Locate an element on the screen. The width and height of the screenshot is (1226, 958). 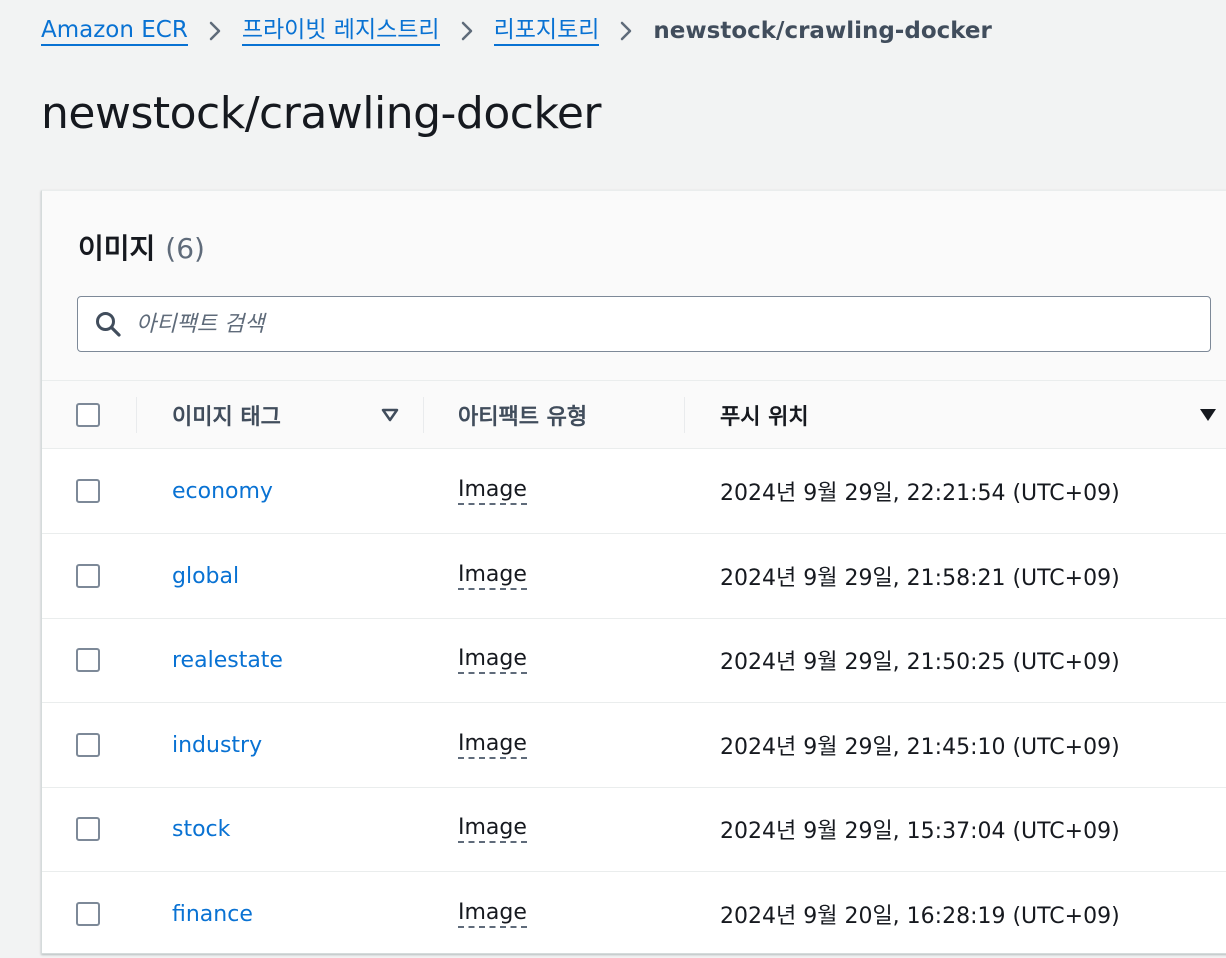
images-panel-title: 이미지 (6) is located at coordinates (141, 247).